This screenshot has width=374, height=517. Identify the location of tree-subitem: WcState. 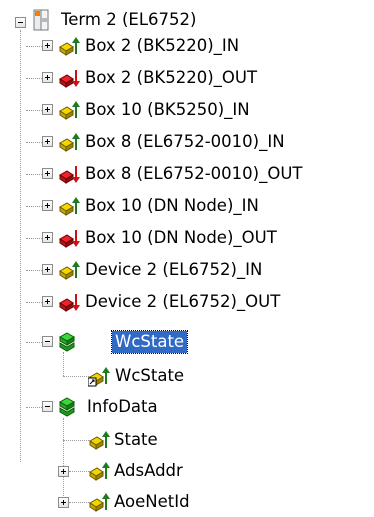
(187, 377).